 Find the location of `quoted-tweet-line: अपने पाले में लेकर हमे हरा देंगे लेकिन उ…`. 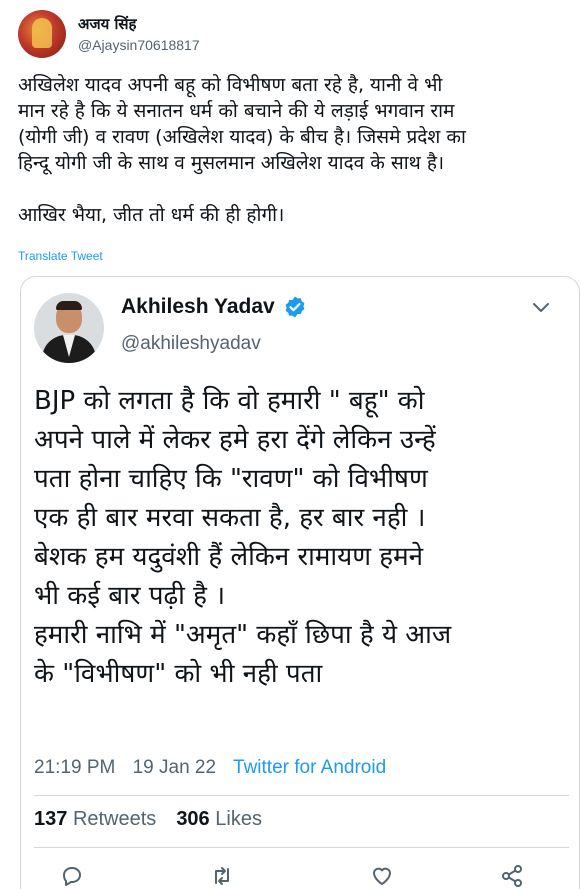

quoted-tweet-line: अपने पाले में लेकर हमे हरा देंगे लेकिन उ… is located at coordinates (235, 440).